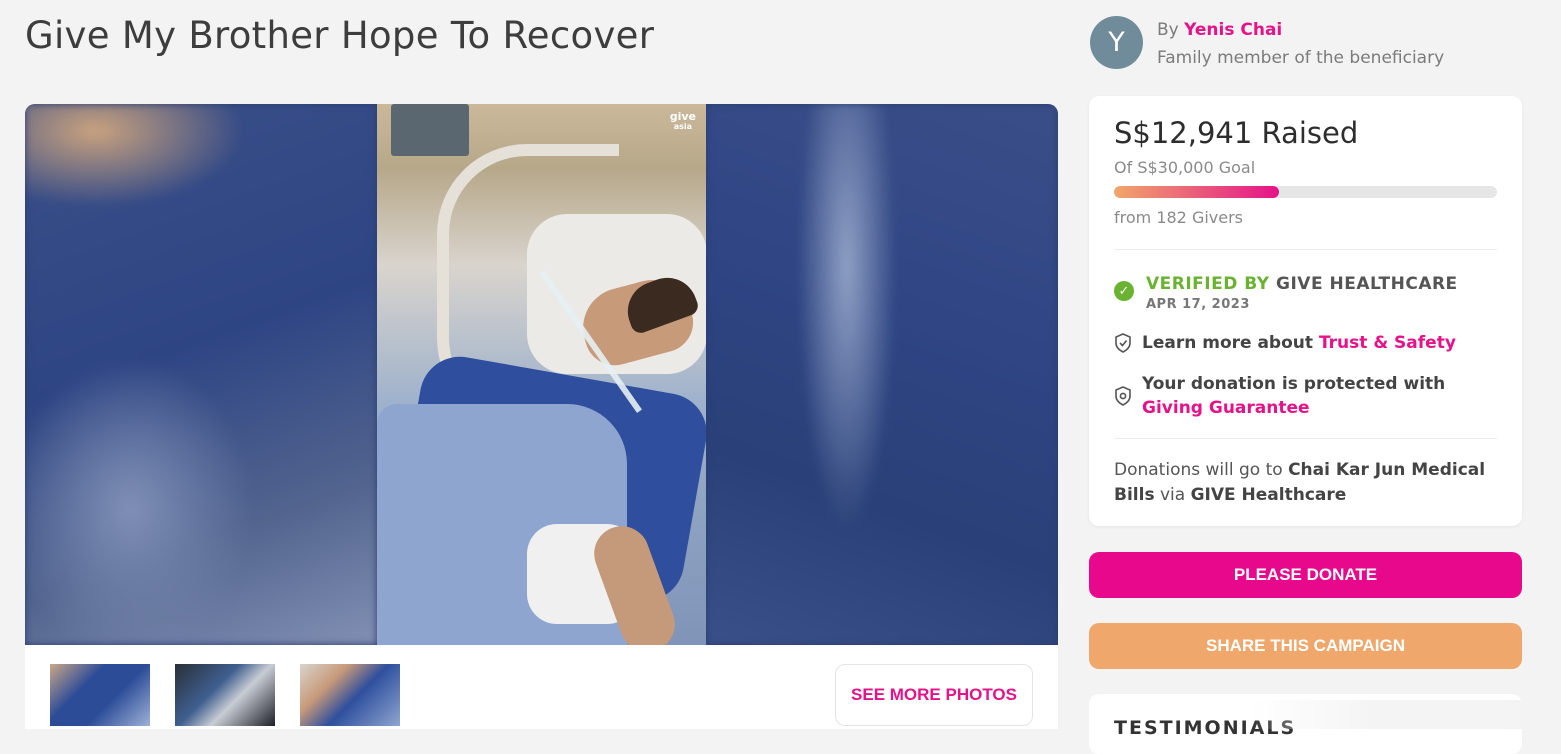 This screenshot has height=754, width=1561. I want to click on shield-lock-icon, so click(1123, 396).